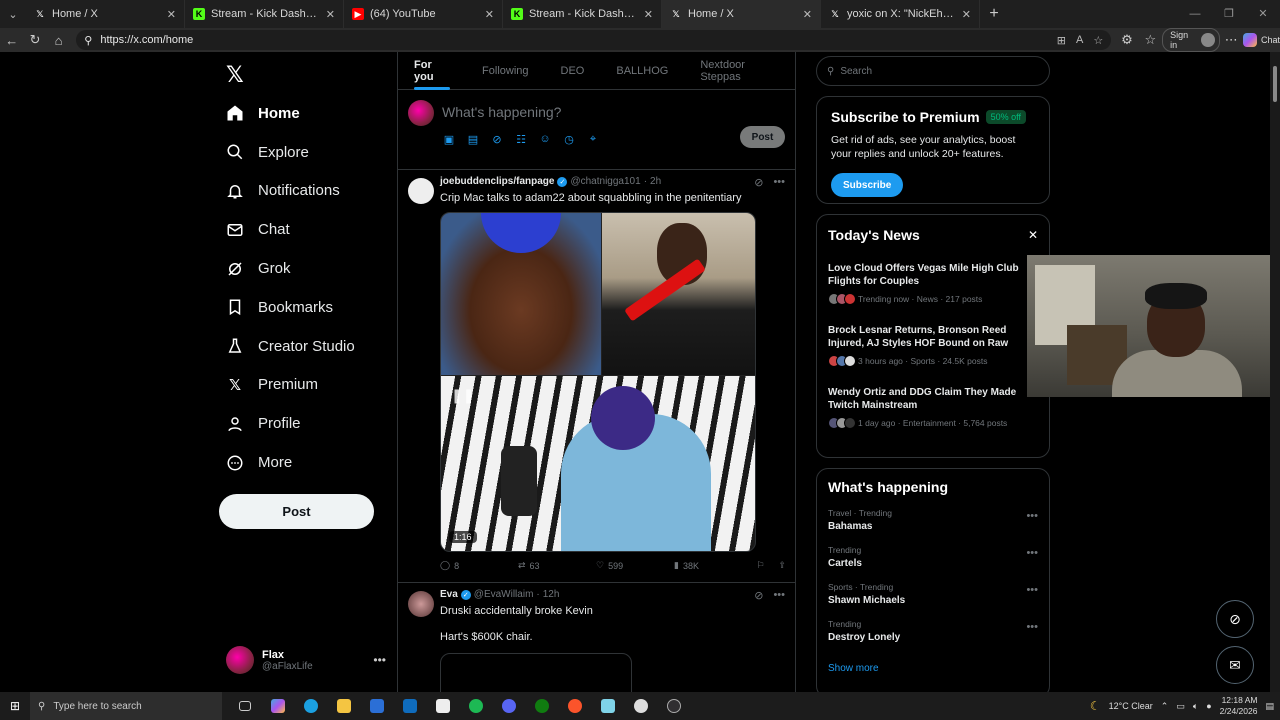 This screenshot has height=720, width=1280. Describe the element at coordinates (593, 139) in the screenshot. I see `location-icon: ⌖` at that location.